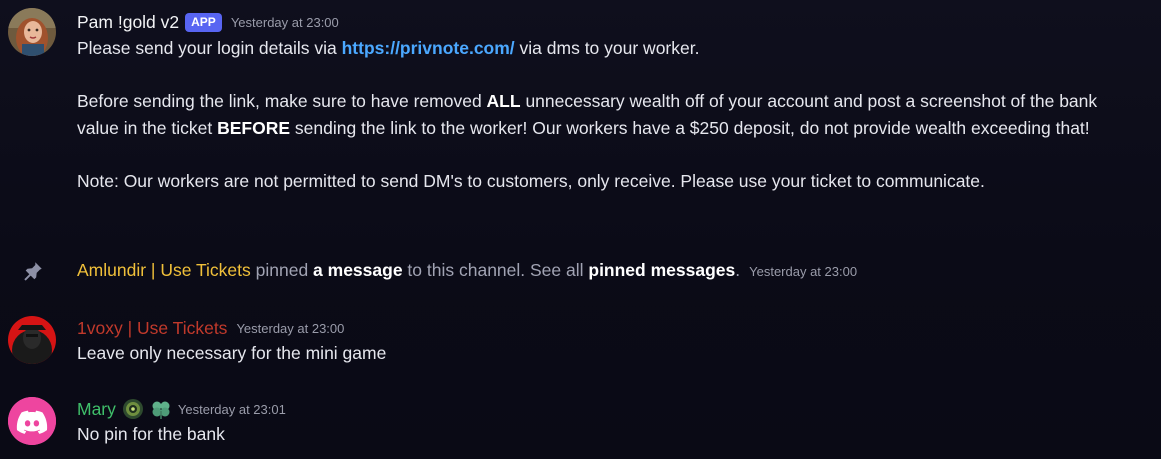 This screenshot has width=1161, height=459. I want to click on username: 1voxy | Use Tickets, so click(152, 328).